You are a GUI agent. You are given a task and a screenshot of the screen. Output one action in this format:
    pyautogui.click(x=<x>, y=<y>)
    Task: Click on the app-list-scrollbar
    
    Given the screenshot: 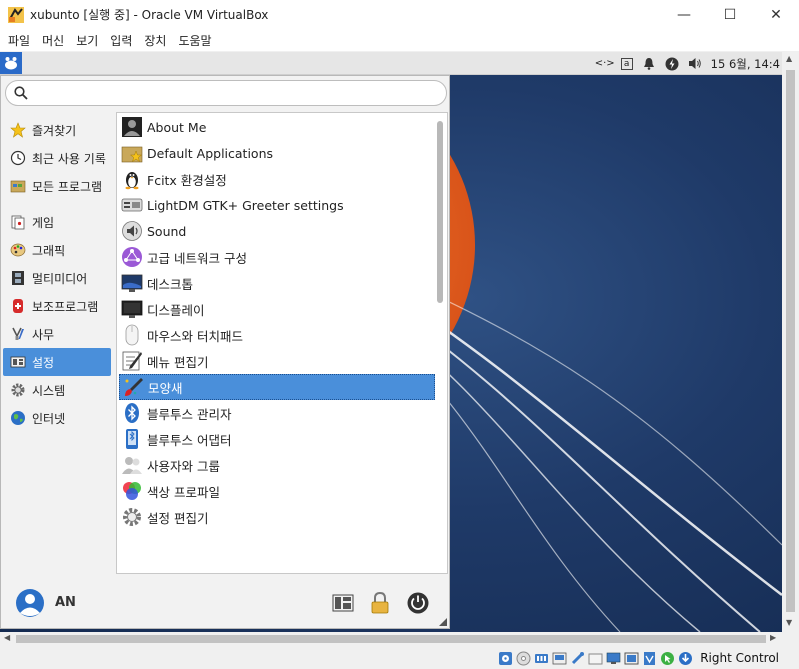 What is the action you would take?
    pyautogui.click(x=440, y=343)
    